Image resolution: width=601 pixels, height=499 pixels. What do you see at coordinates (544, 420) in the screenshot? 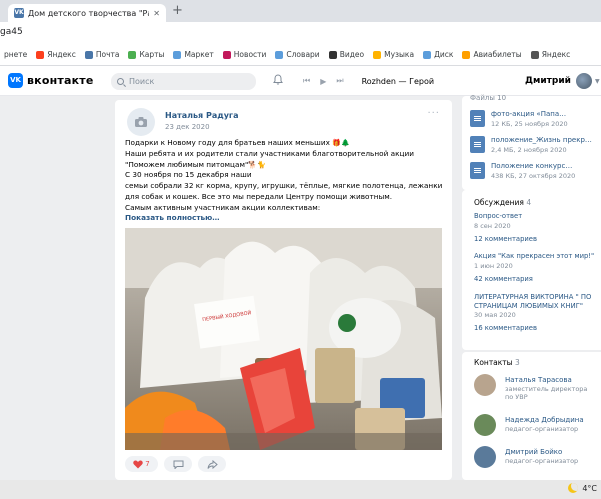
I see `contact-name: Надежда Добрыдина` at bounding box center [544, 420].